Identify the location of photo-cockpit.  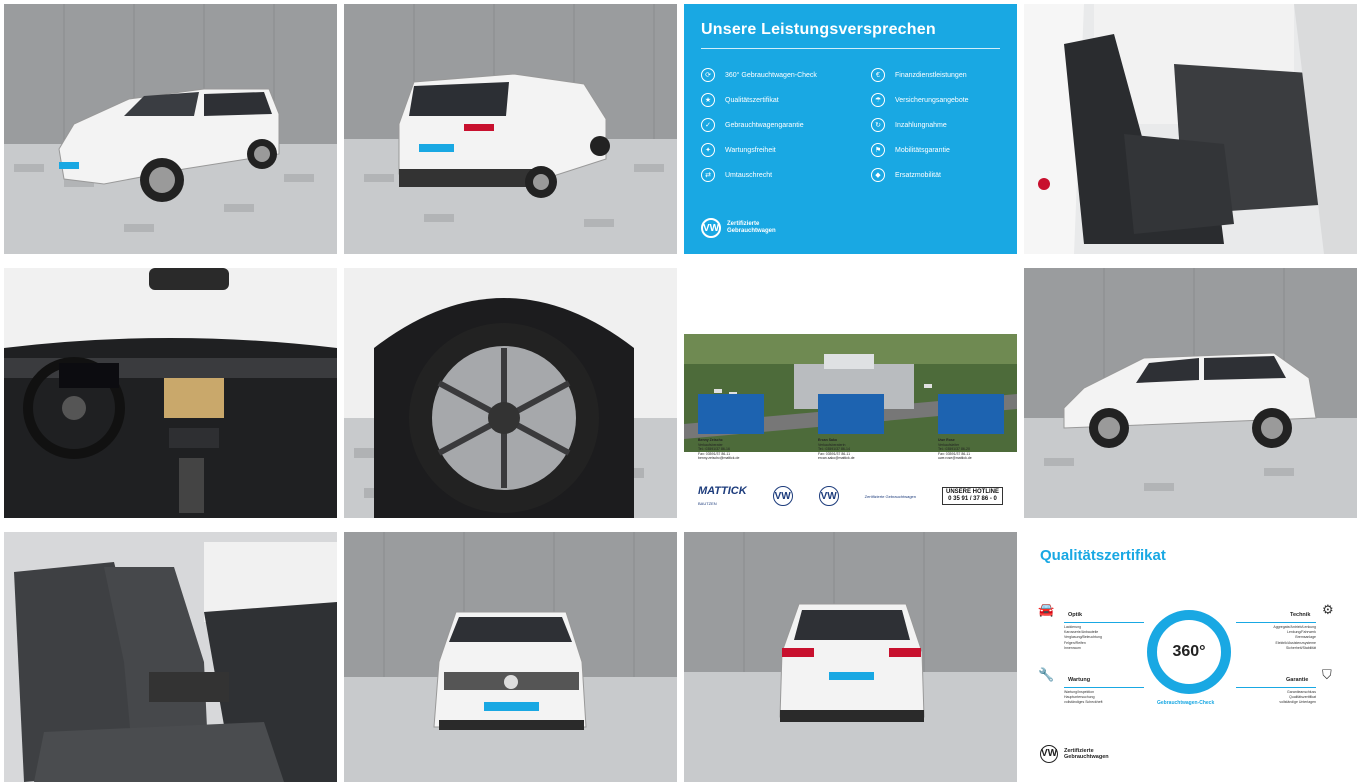
(170, 393).